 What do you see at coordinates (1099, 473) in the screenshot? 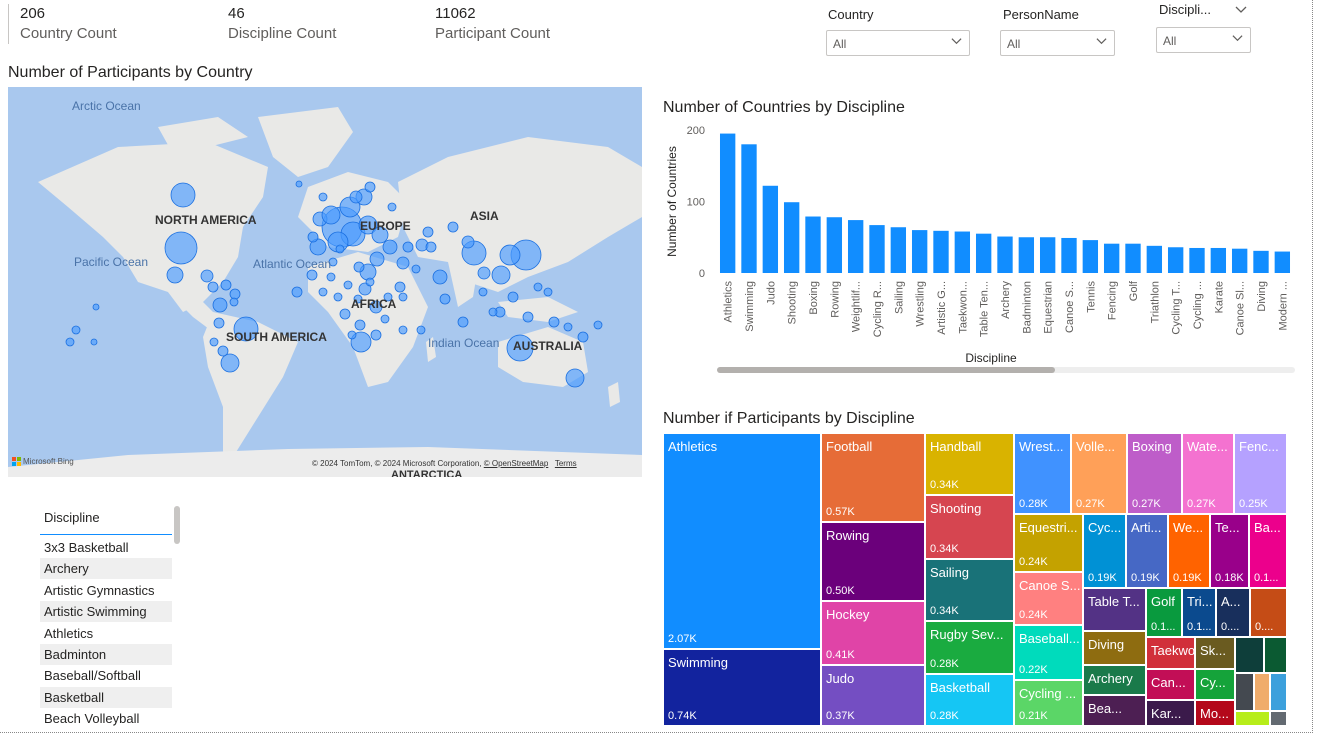
I see `treemap-tile: Volle... 0.27K` at bounding box center [1099, 473].